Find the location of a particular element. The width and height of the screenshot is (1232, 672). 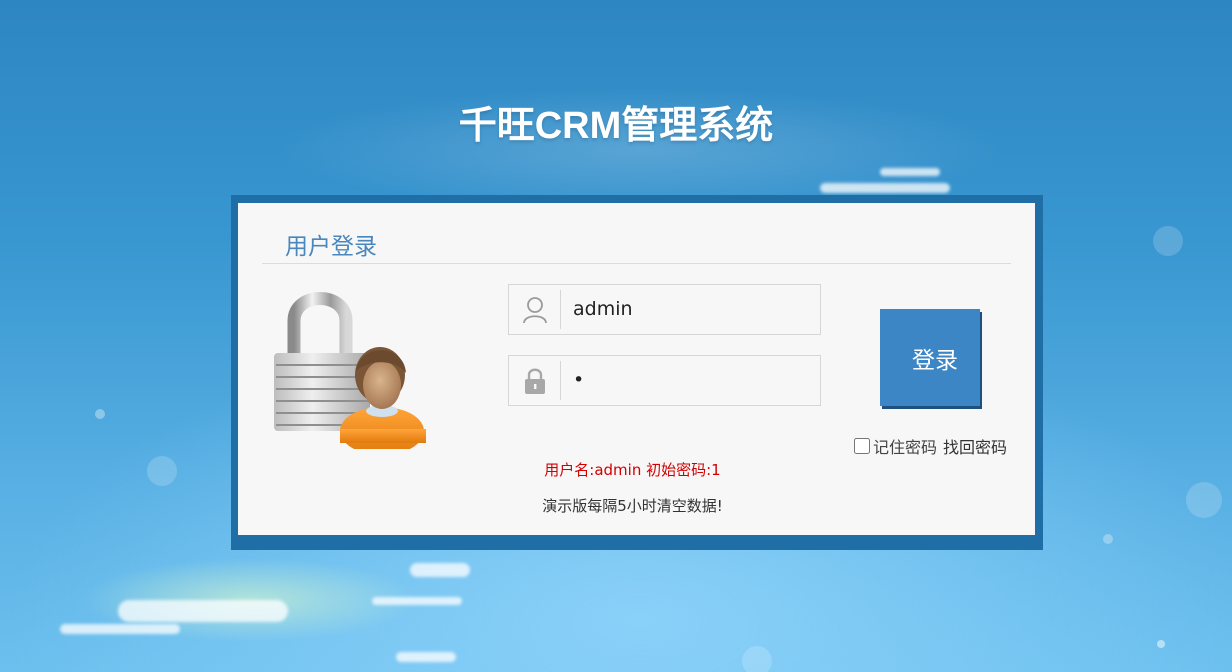

credentials-hint: 用户名:admin 初始密码:1 is located at coordinates (632, 470).